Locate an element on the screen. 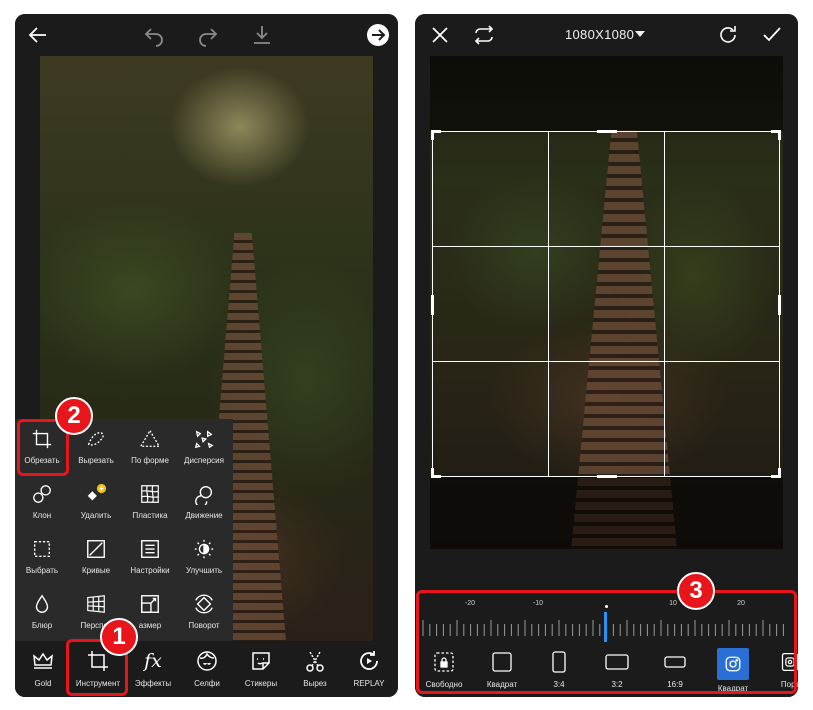 This screenshot has width=813, height=710. tool-blur: Блюр is located at coordinates (42, 611).